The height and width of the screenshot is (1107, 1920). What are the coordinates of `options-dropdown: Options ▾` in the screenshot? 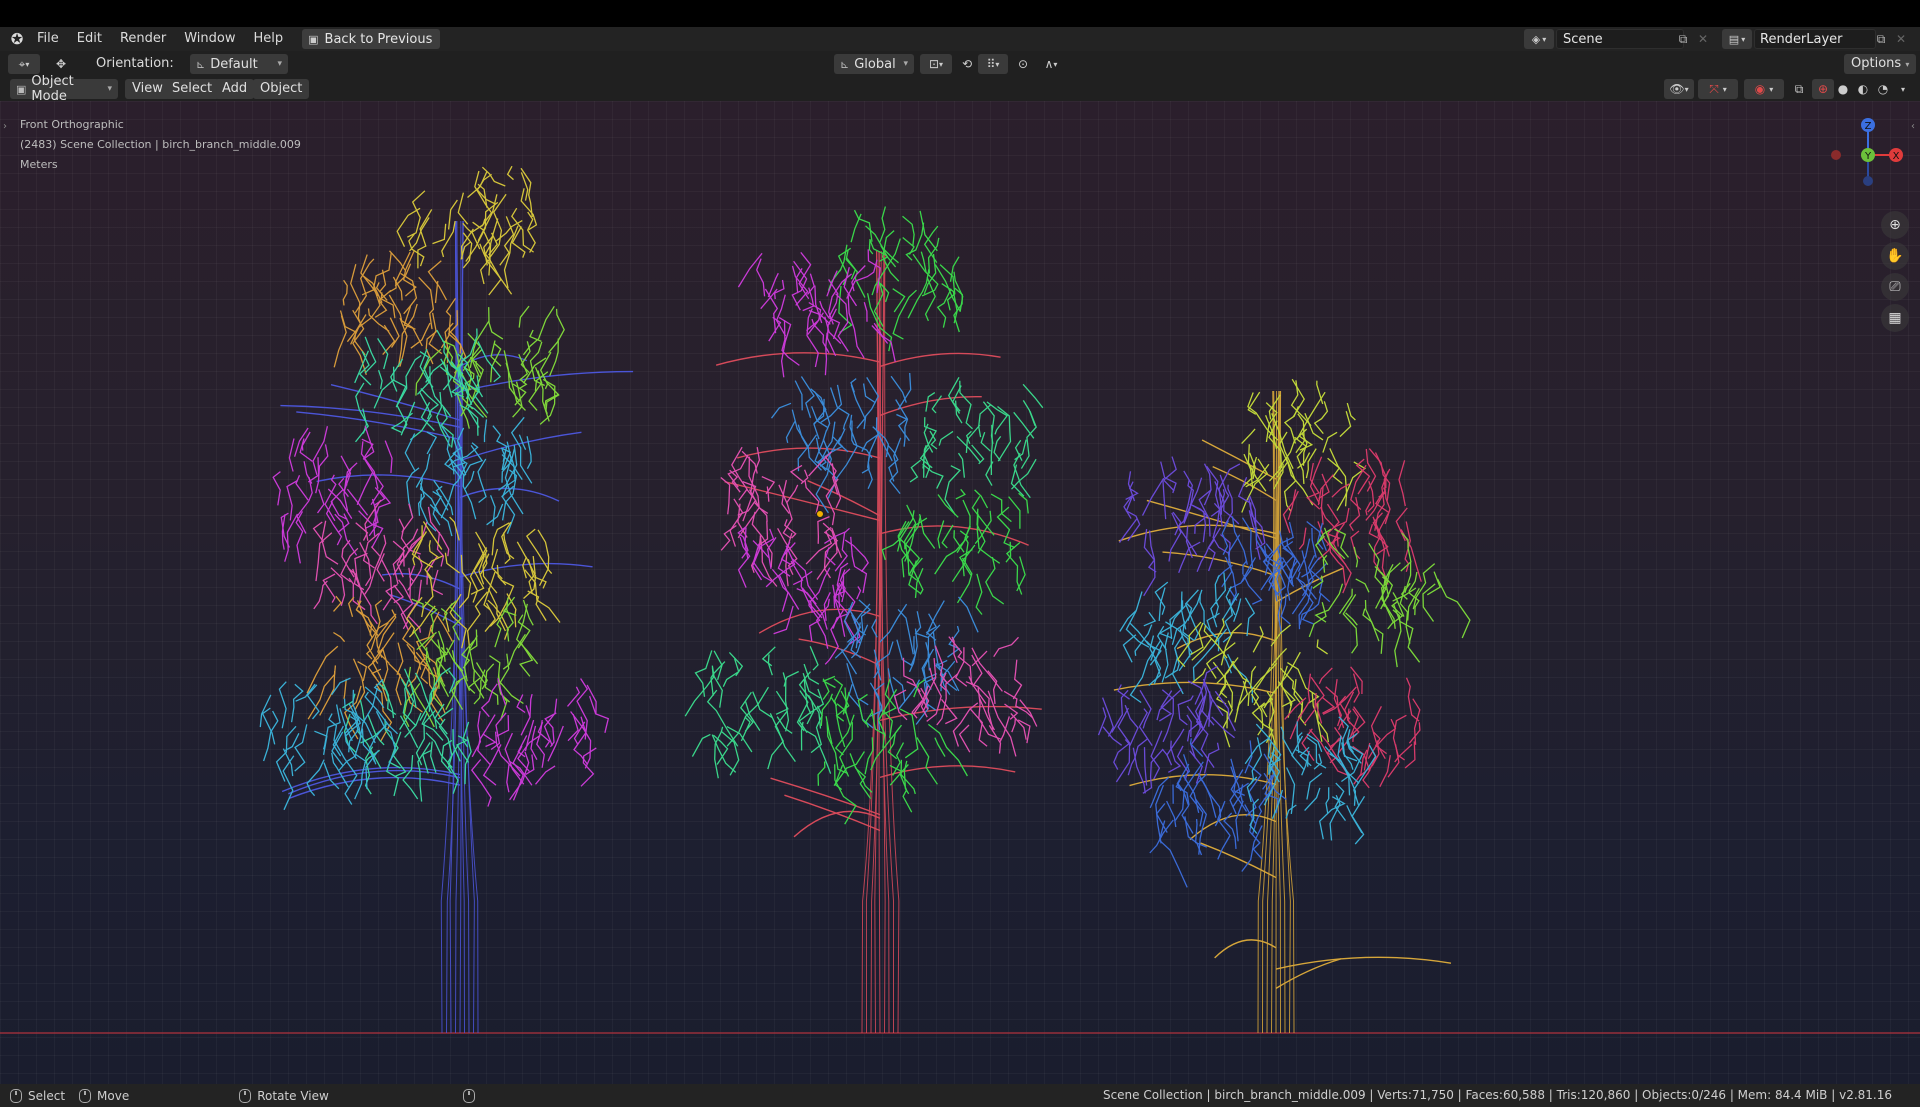 It's located at (1880, 64).